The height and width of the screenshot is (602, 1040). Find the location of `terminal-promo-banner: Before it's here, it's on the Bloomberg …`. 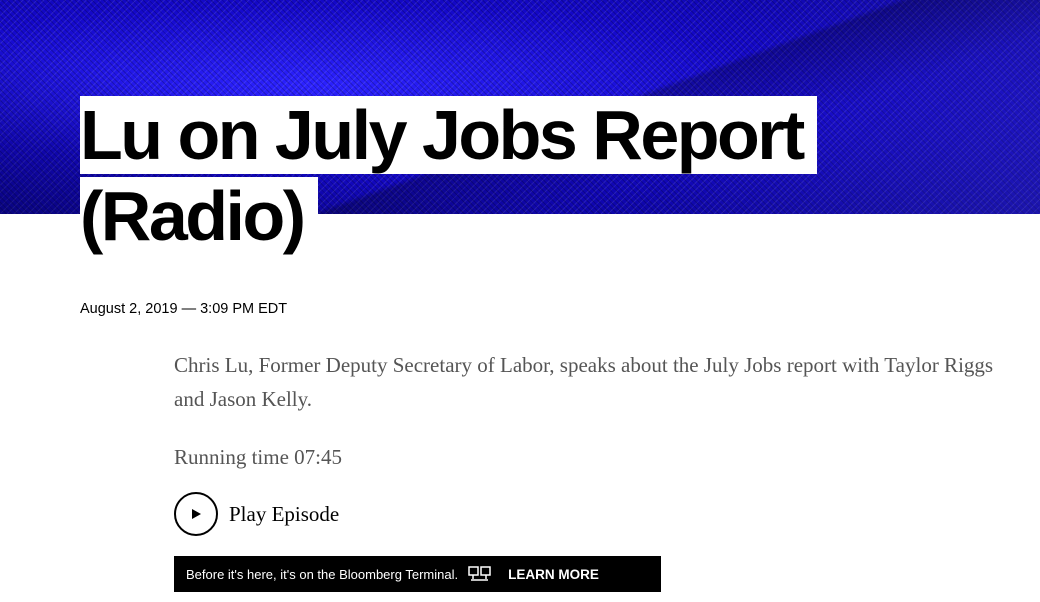

terminal-promo-banner: Before it's here, it's on the Bloomberg … is located at coordinates (417, 574).